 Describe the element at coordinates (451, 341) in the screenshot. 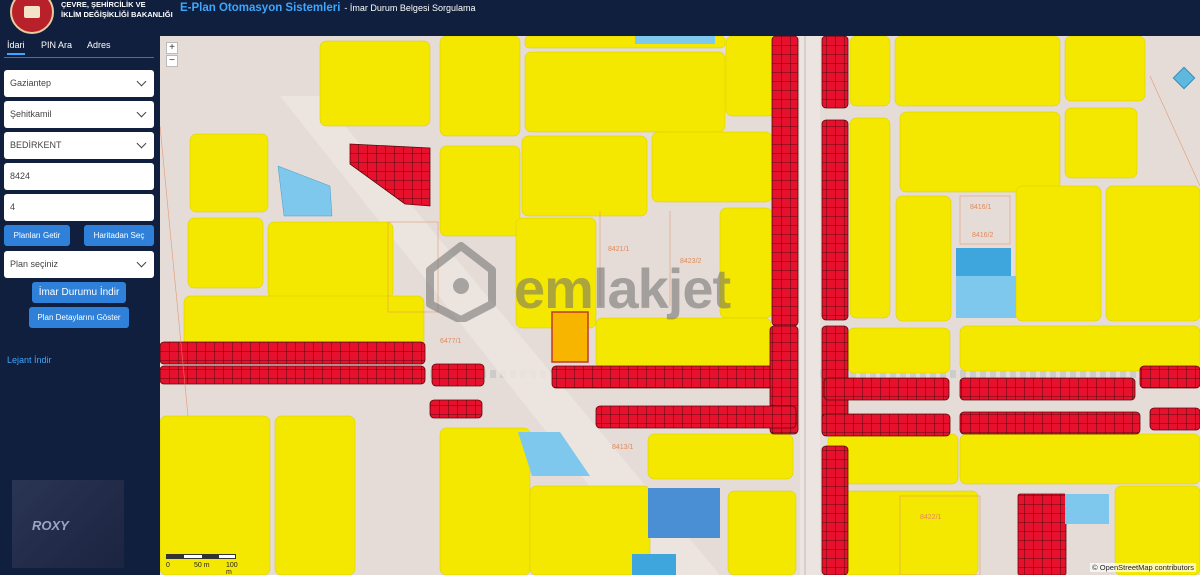

I see `parcel-label: 6477/1` at that location.